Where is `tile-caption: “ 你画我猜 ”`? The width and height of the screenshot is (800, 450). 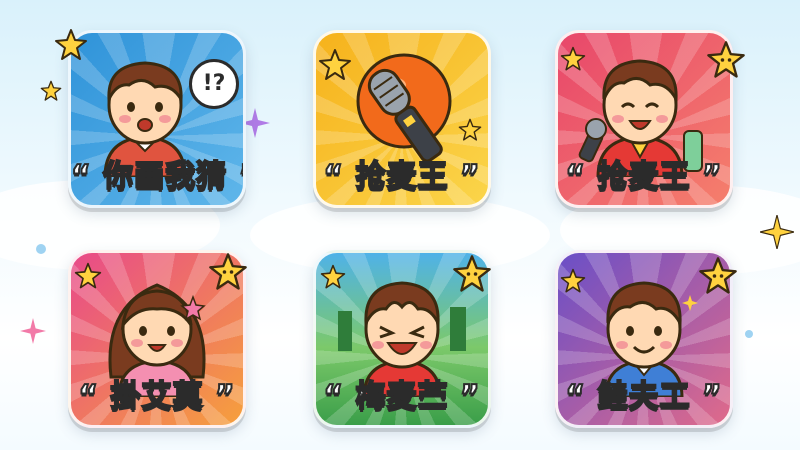
tile-caption: “ 你画我猜 ” is located at coordinates (158, 176).